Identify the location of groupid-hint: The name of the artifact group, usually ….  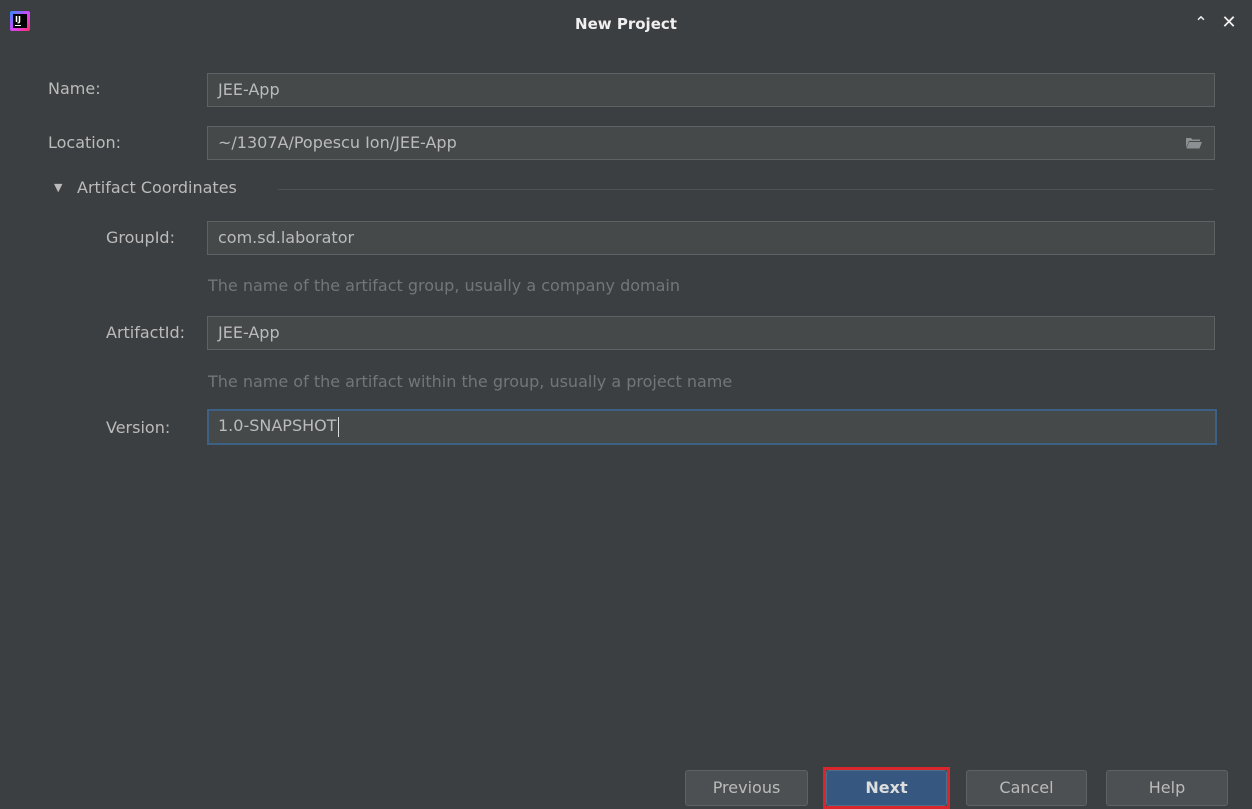
(444, 285).